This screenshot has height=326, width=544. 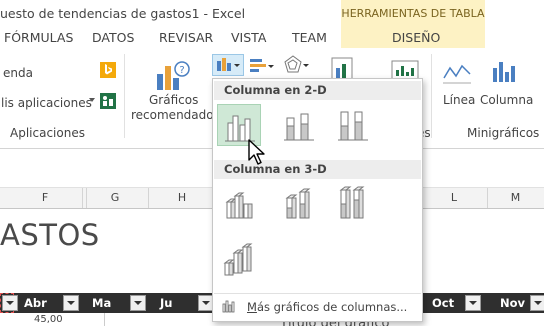 What do you see at coordinates (457, 73) in the screenshot?
I see `line-sparkline-icon` at bounding box center [457, 73].